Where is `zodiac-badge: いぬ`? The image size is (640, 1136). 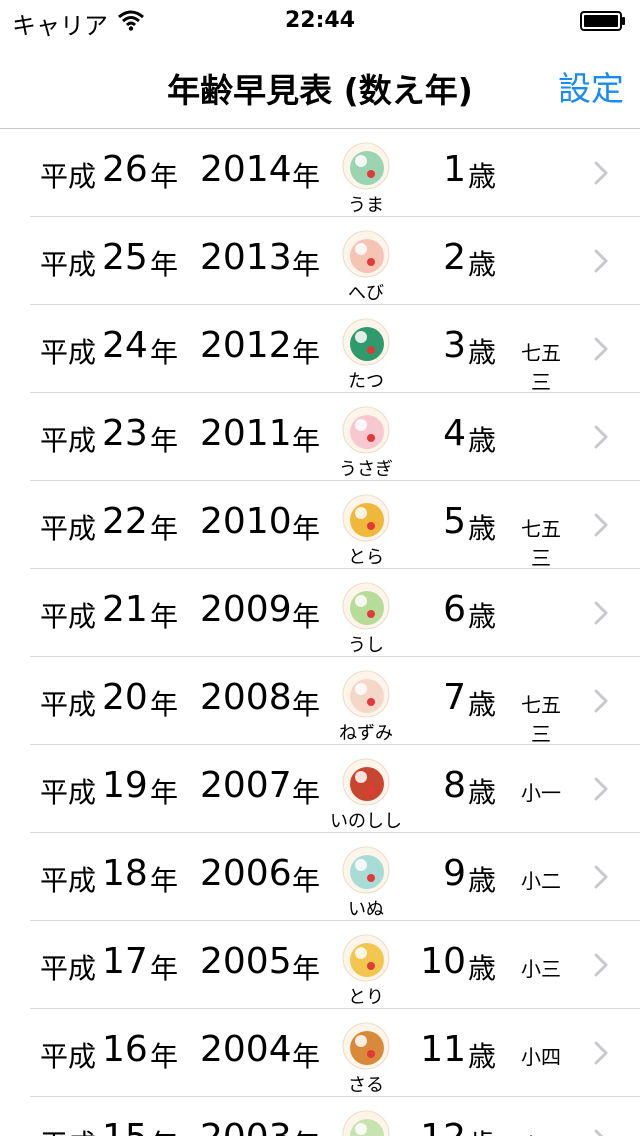
zodiac-badge: いぬ is located at coordinates (365, 883).